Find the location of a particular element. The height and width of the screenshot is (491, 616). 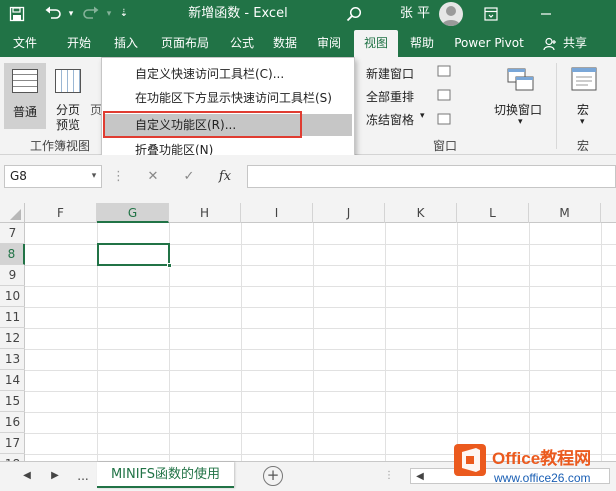

user-name: 张 平 is located at coordinates (415, 14).